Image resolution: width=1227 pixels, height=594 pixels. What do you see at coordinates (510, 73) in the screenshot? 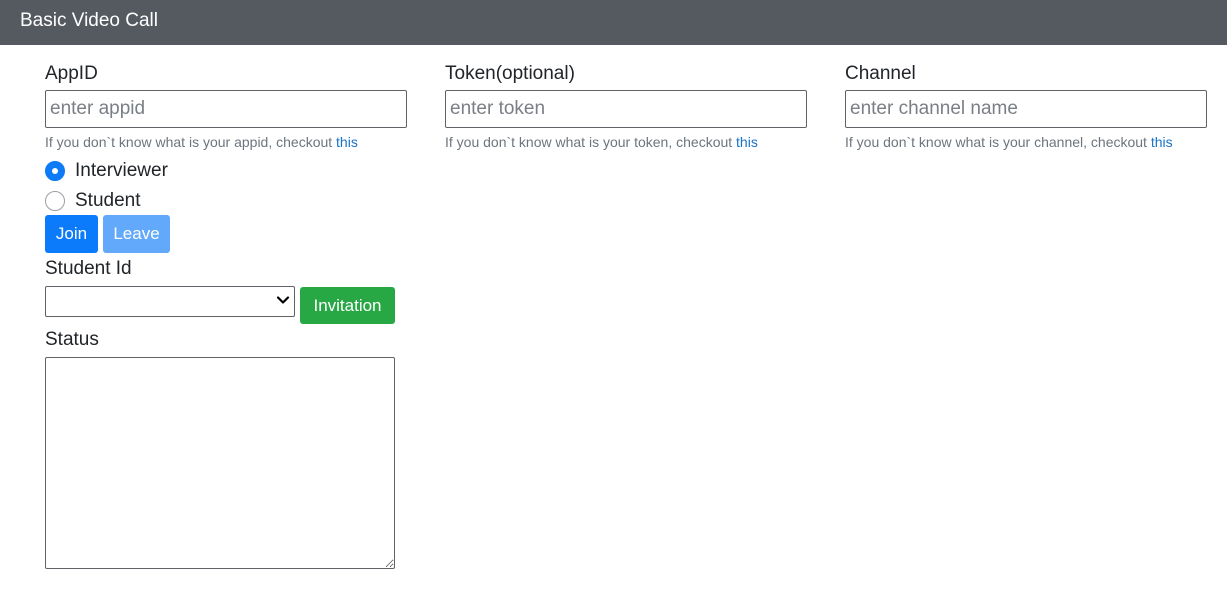
I see `token-label: Token(optional)` at bounding box center [510, 73].